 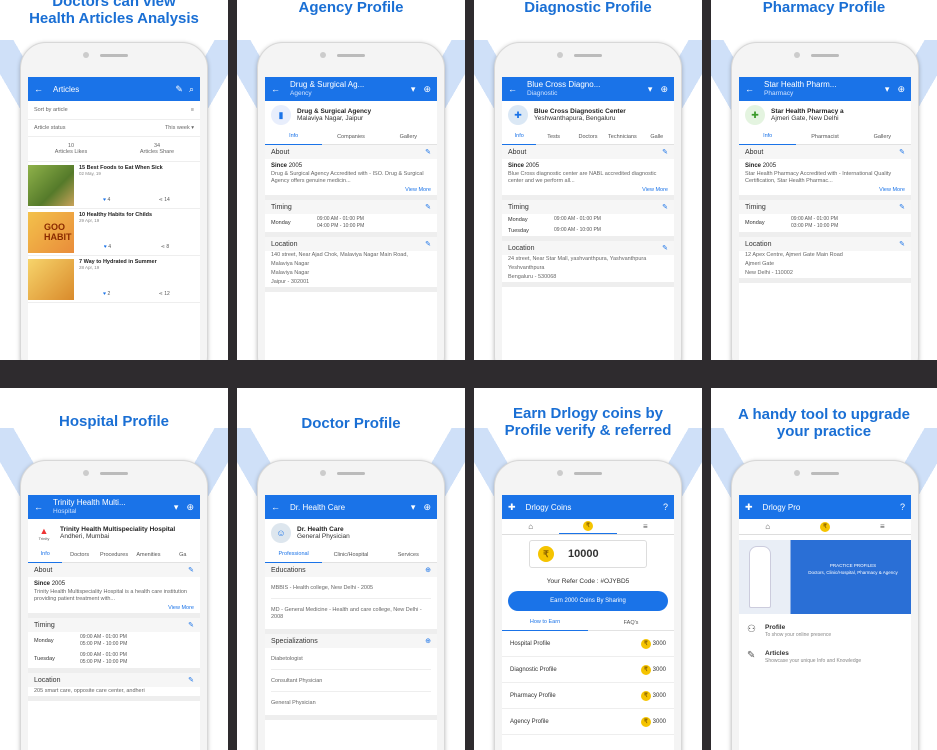 I want to click on agency-logo-icon: ▮, so click(x=281, y=115).